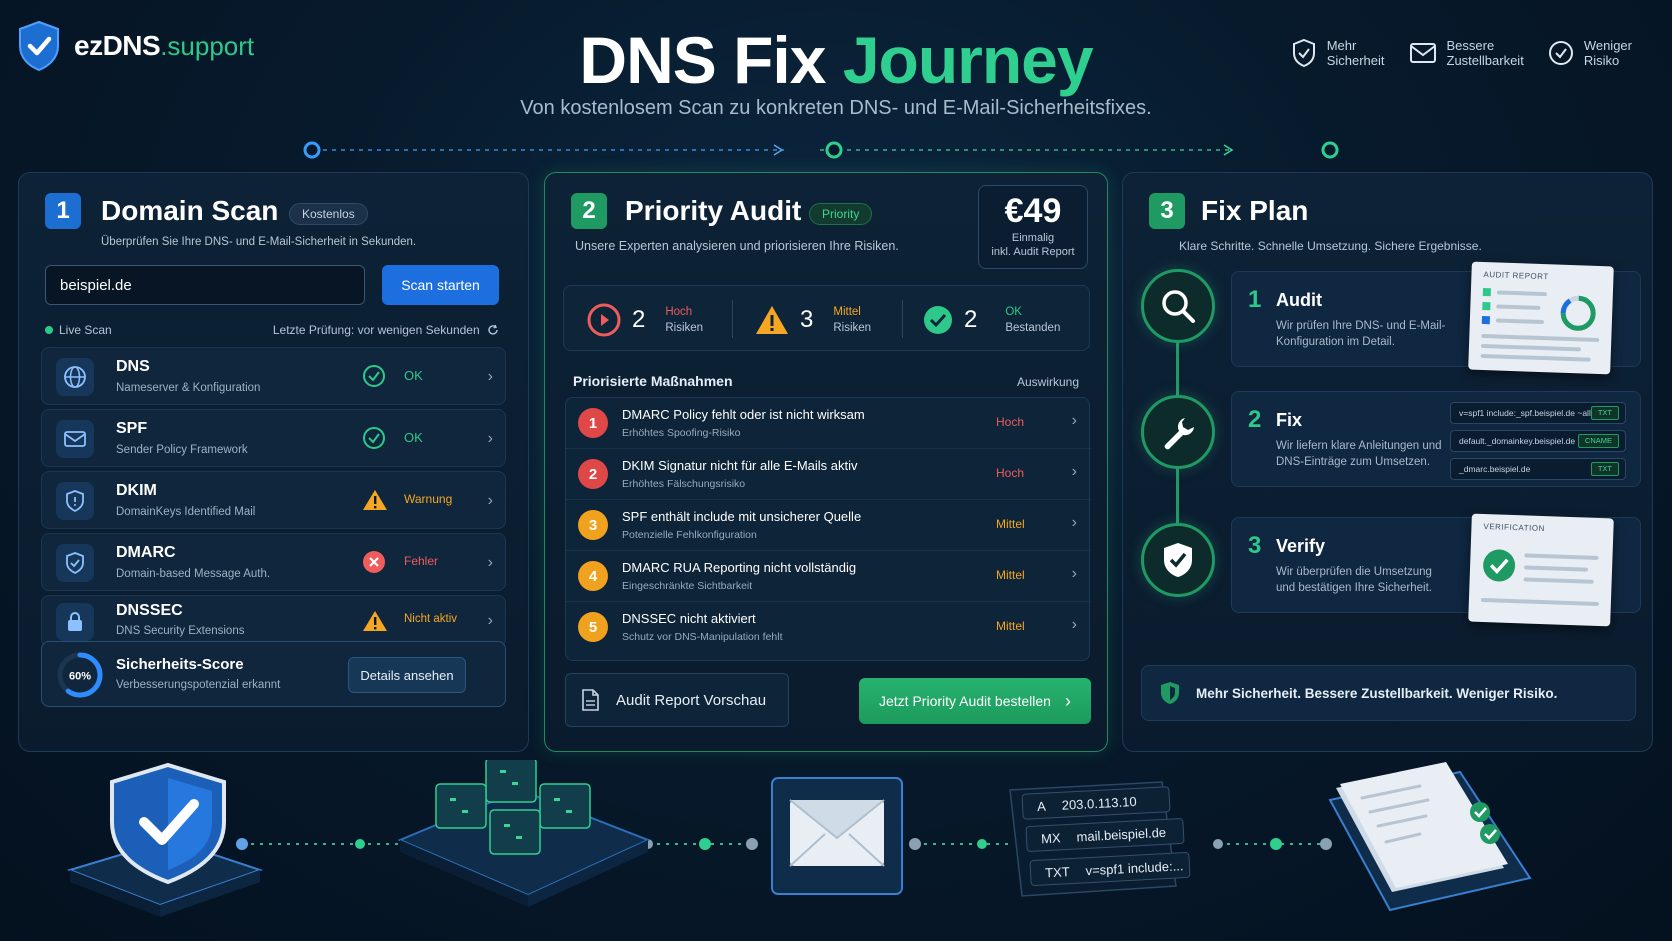  Describe the element at coordinates (902, 319) in the screenshot. I see `divider` at that location.